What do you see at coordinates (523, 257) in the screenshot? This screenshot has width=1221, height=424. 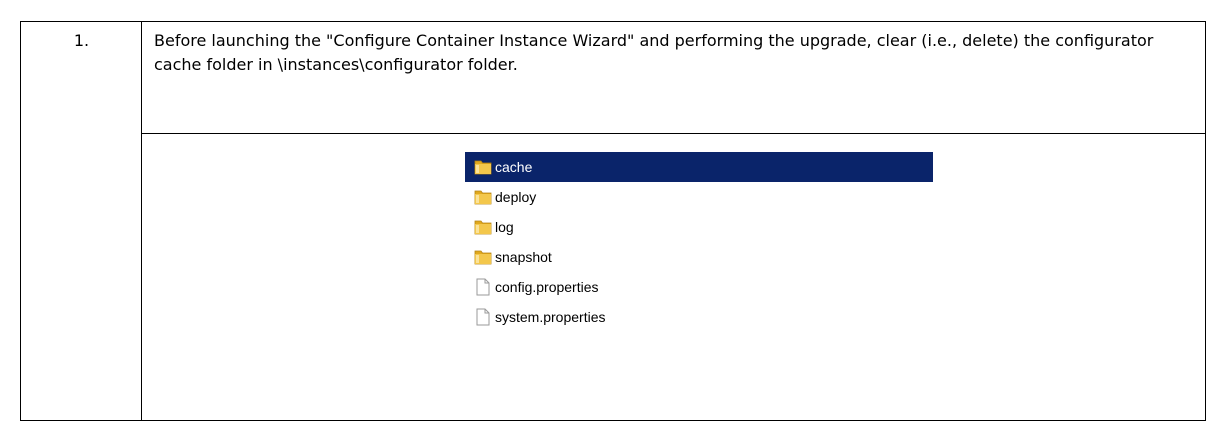 I see `explorer-item-label: snapshot` at bounding box center [523, 257].